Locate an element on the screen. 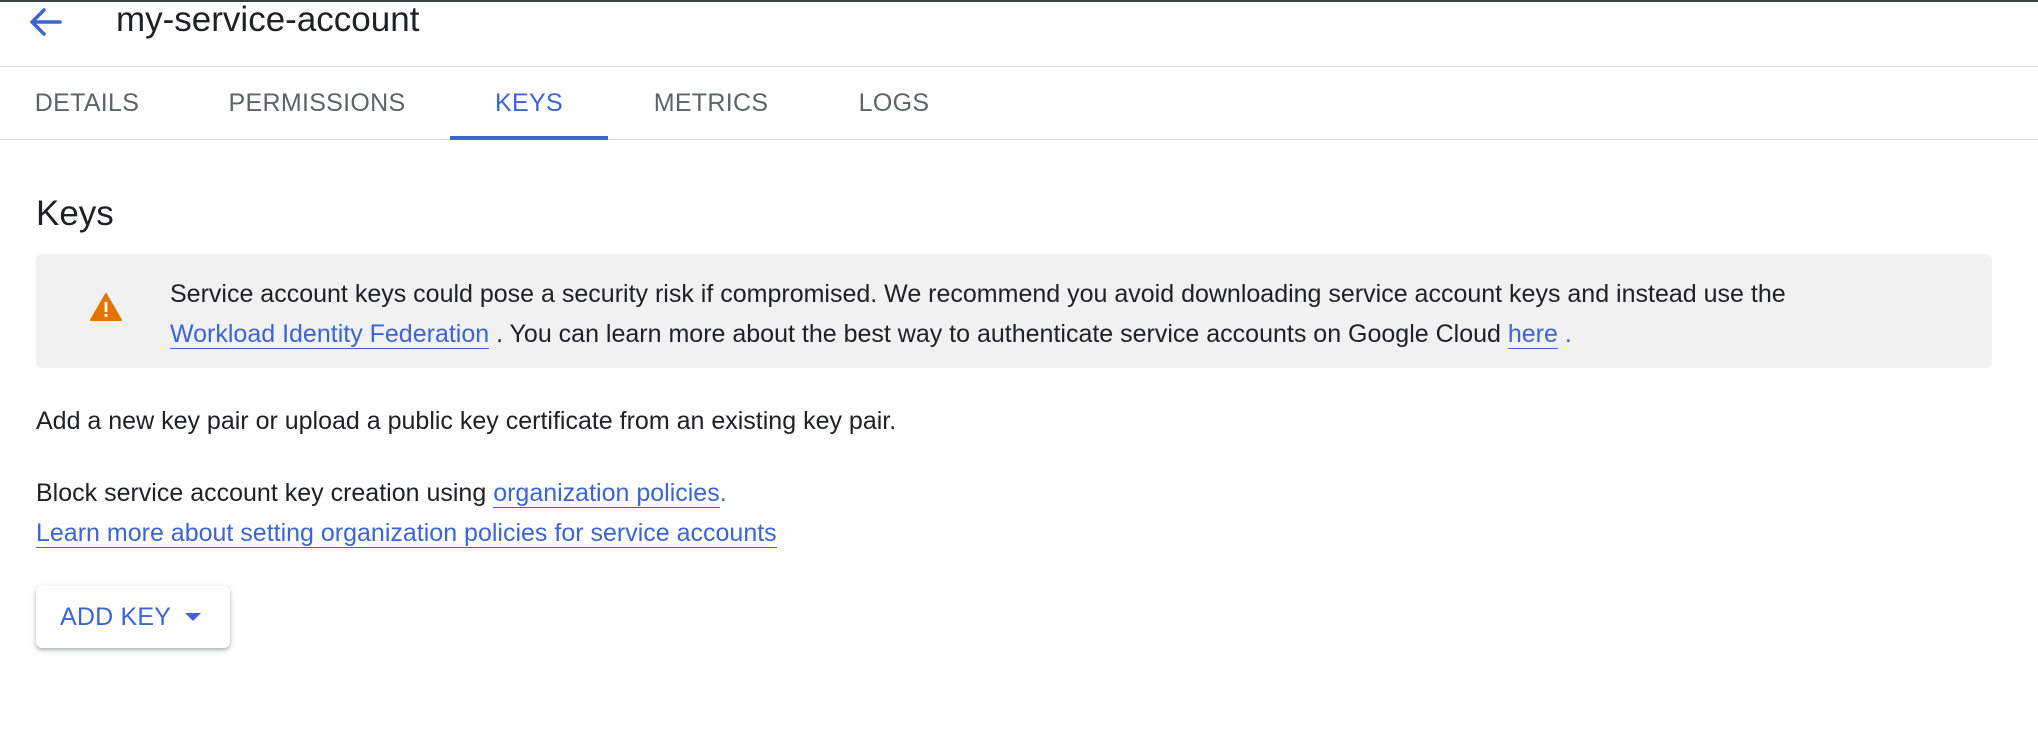  arrow-back-icon is located at coordinates (46, 22).